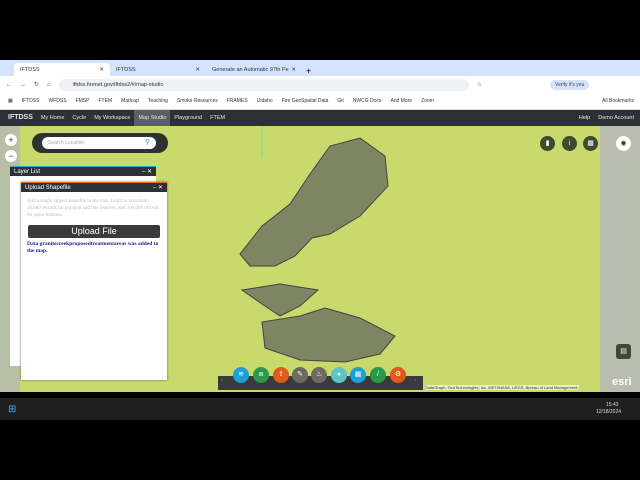  Describe the element at coordinates (570, 84) in the screenshot. I see `profile-button: Verify it's you` at that location.